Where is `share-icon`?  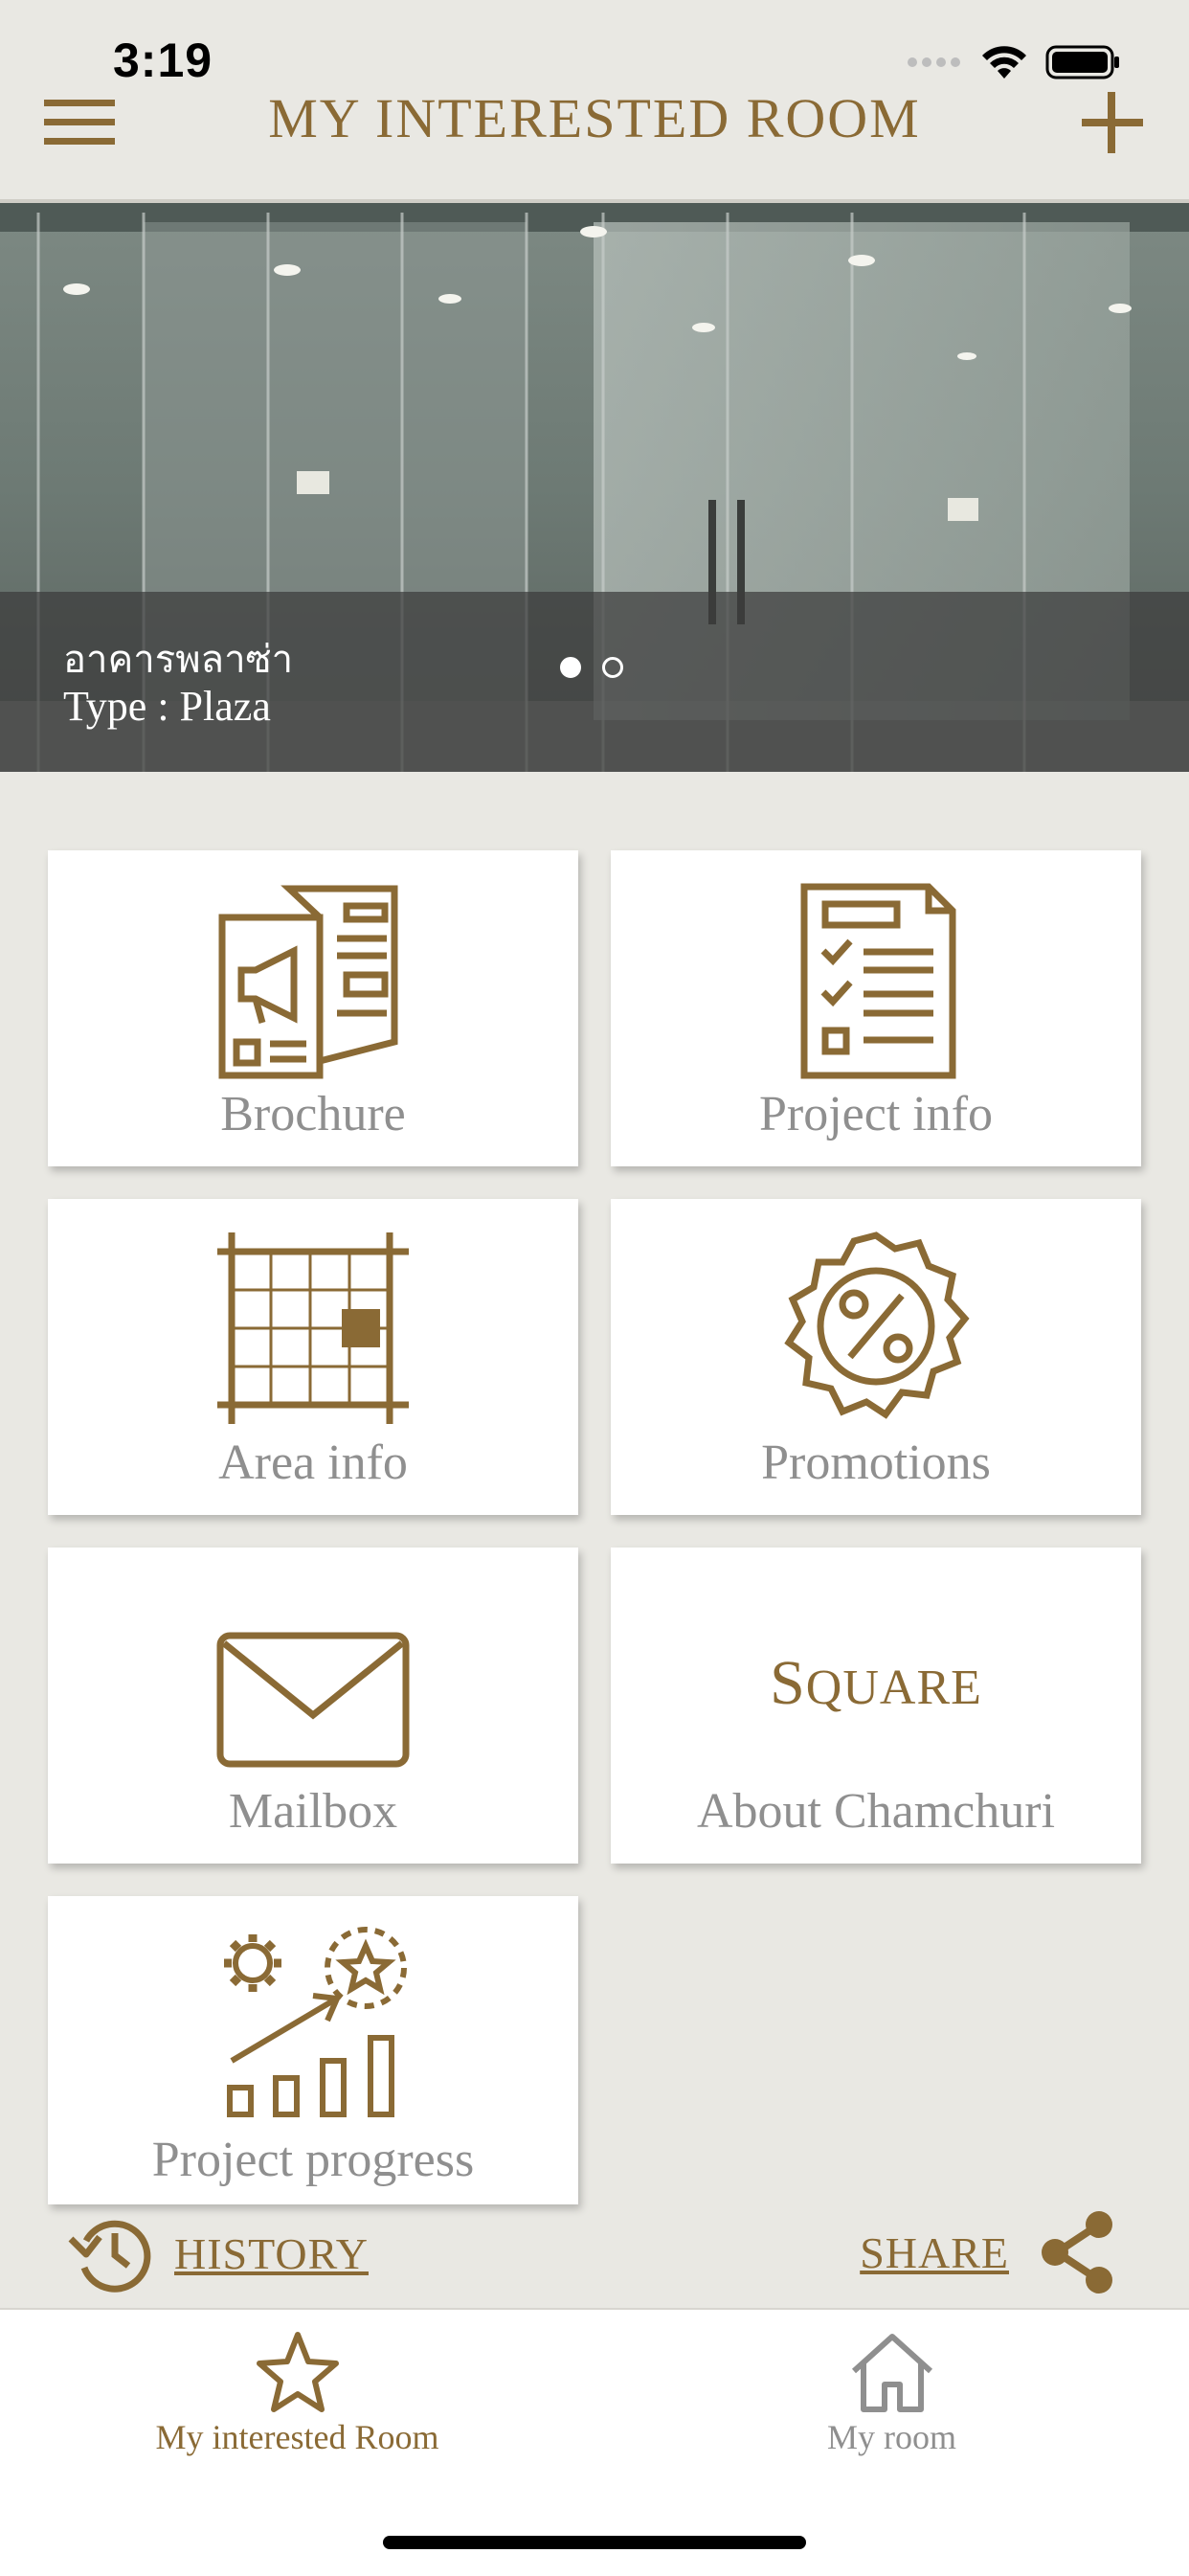
share-icon is located at coordinates (1077, 2252).